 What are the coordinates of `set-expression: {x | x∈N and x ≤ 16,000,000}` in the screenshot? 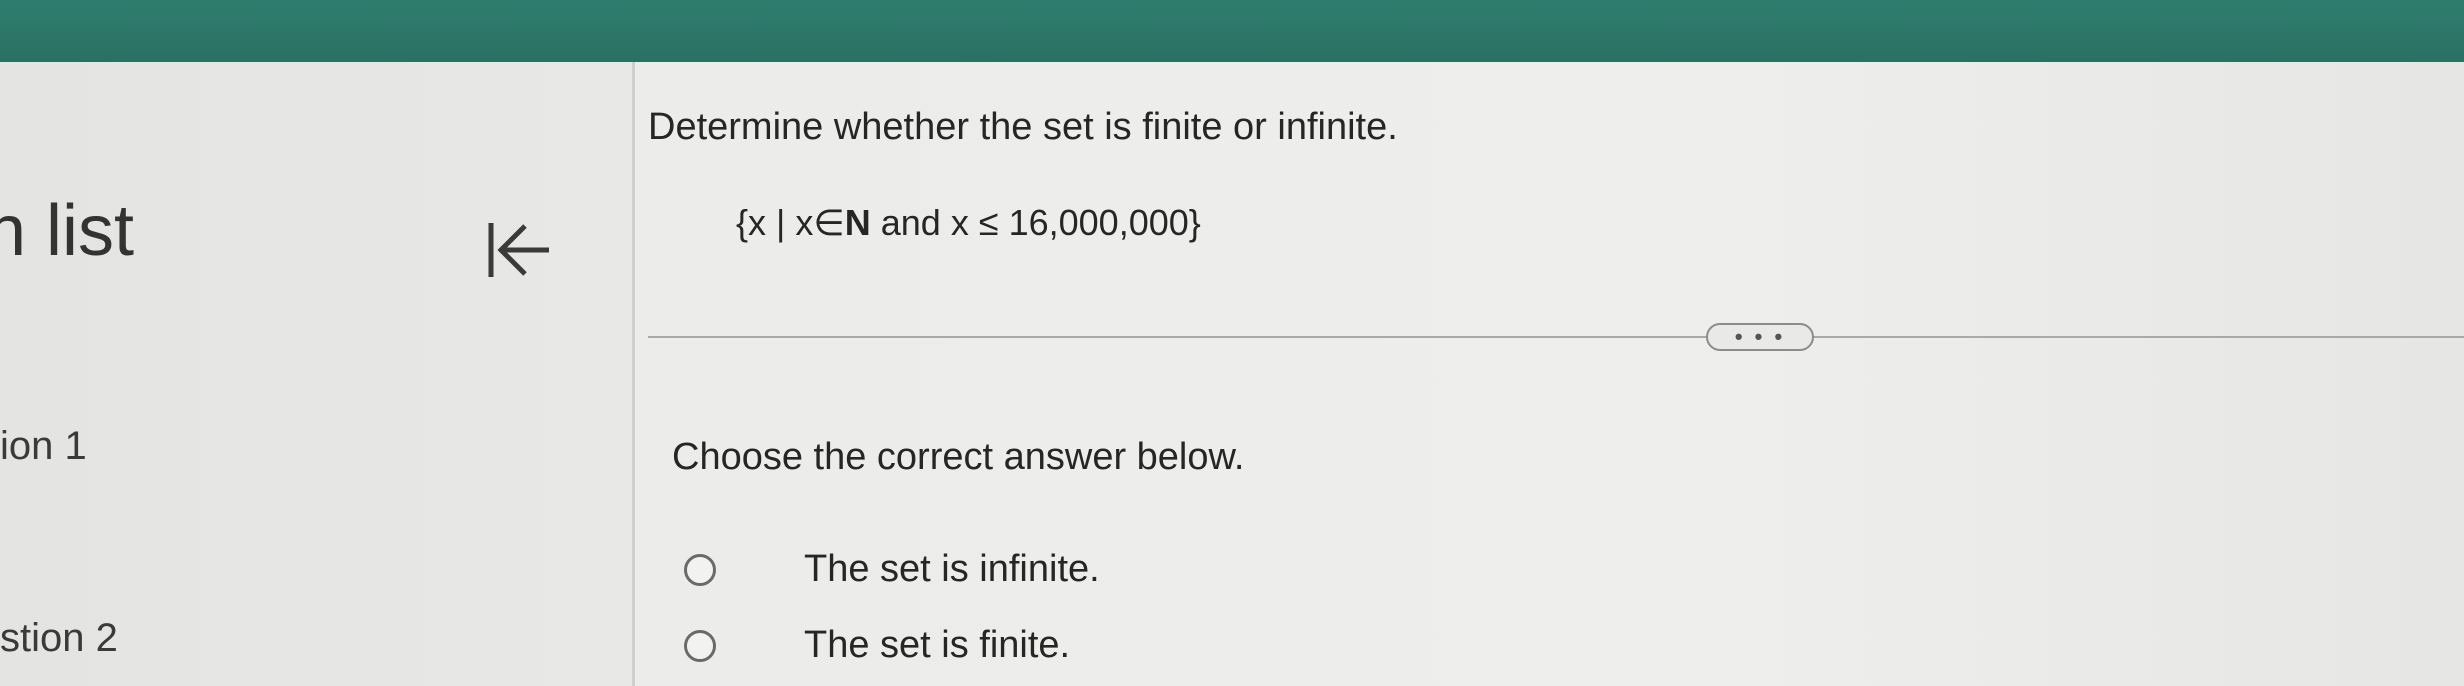 It's located at (968, 223).